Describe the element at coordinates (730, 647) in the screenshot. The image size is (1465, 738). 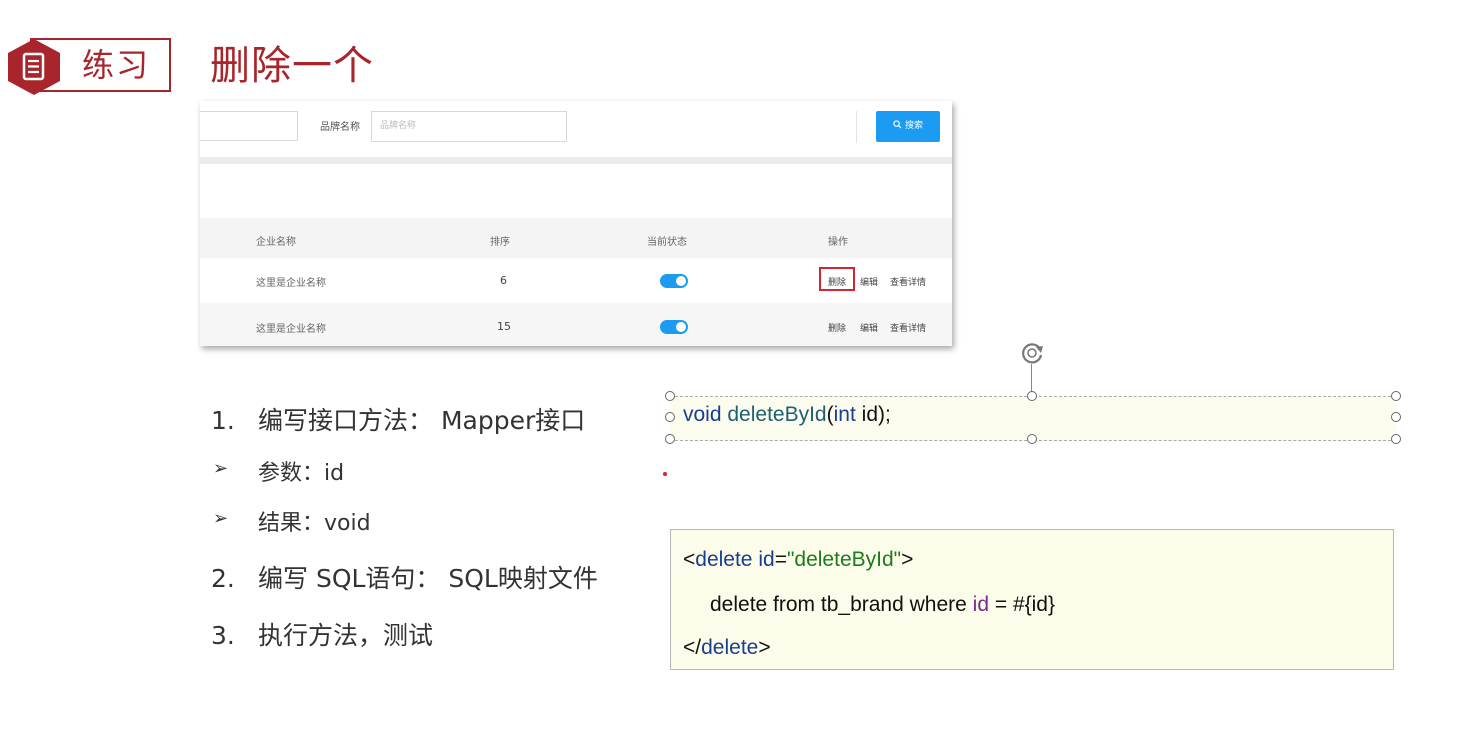
I see `xml-close-tag-name: delete` at that location.